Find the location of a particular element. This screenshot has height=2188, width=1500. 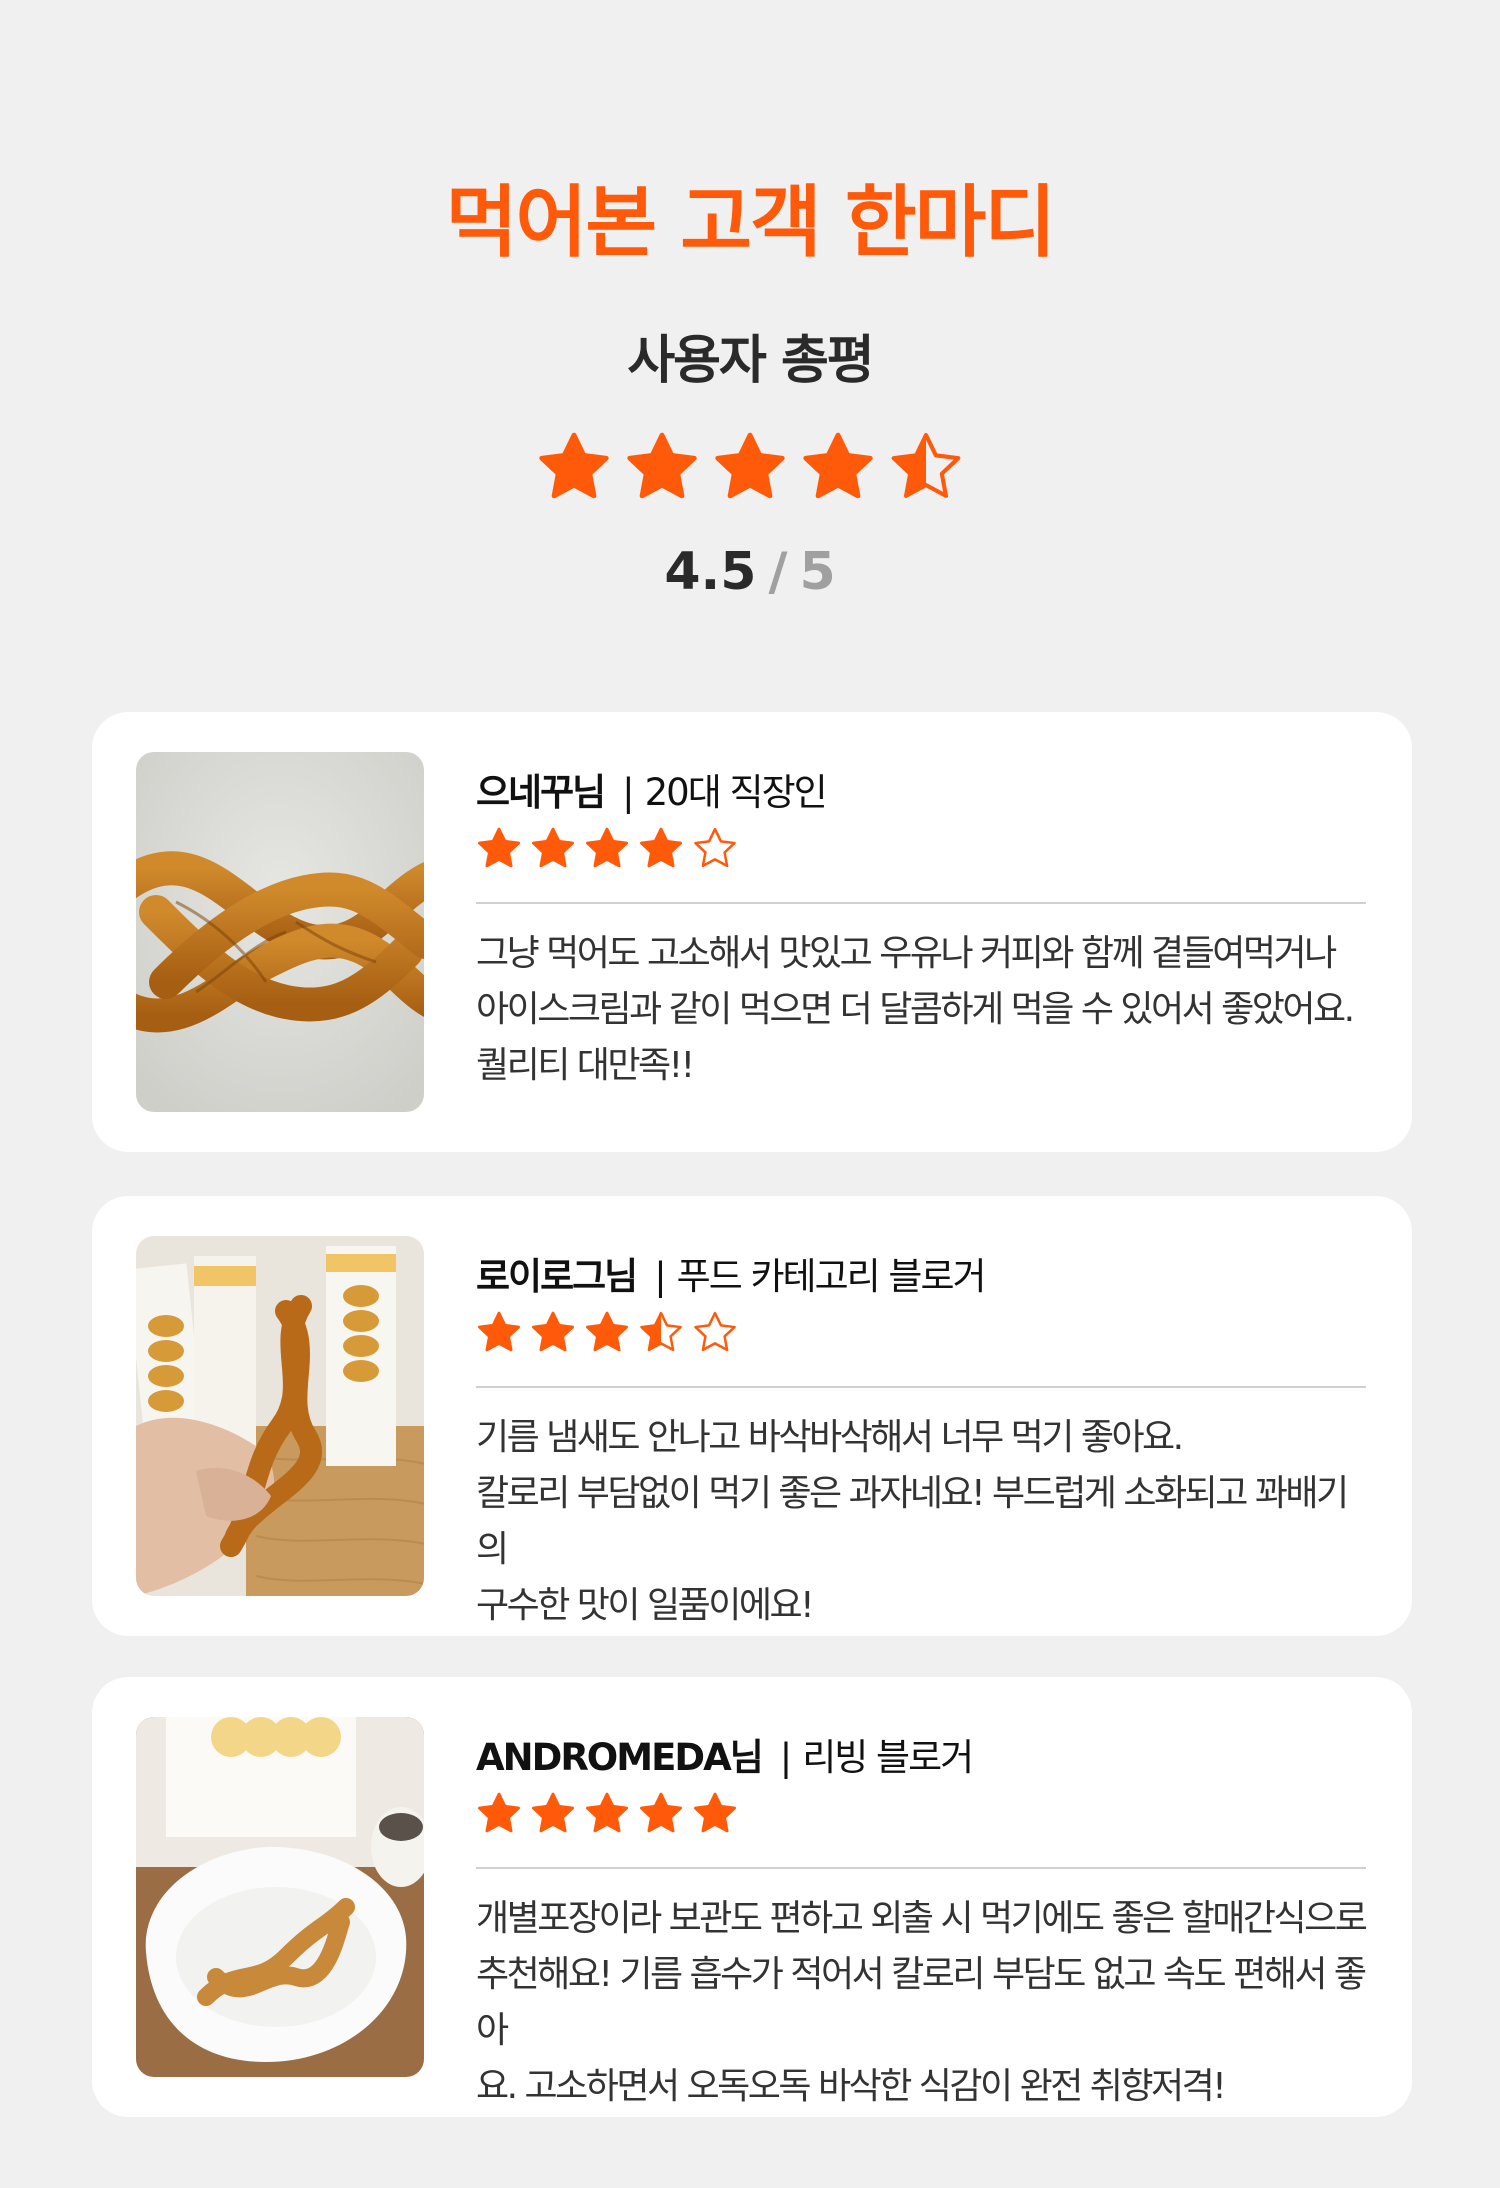

reviewer-role: 리빙 블로거 is located at coordinates (888, 1757).